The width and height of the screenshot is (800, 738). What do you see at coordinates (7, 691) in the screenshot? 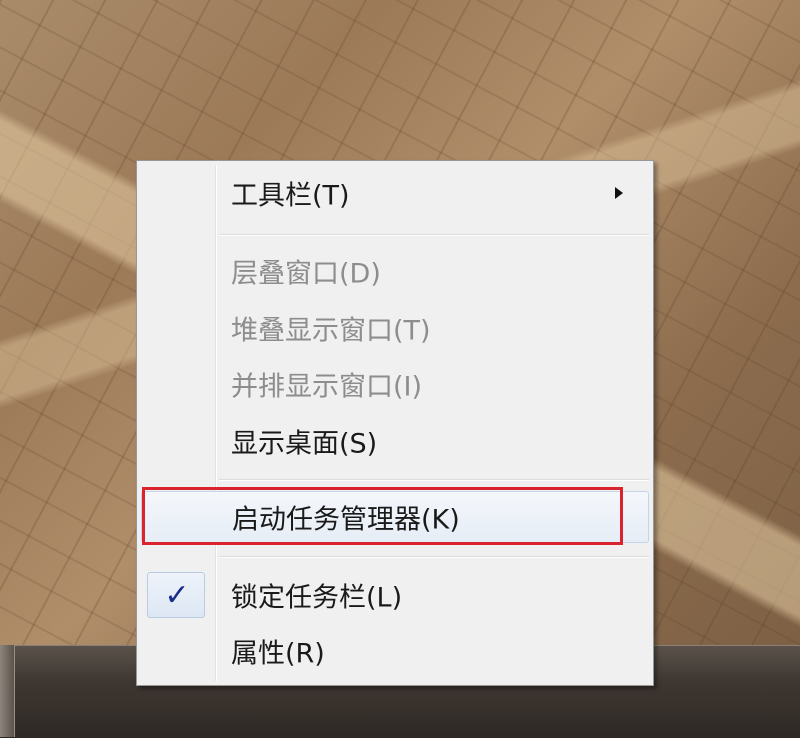
I see `taskbar-edge` at bounding box center [7, 691].